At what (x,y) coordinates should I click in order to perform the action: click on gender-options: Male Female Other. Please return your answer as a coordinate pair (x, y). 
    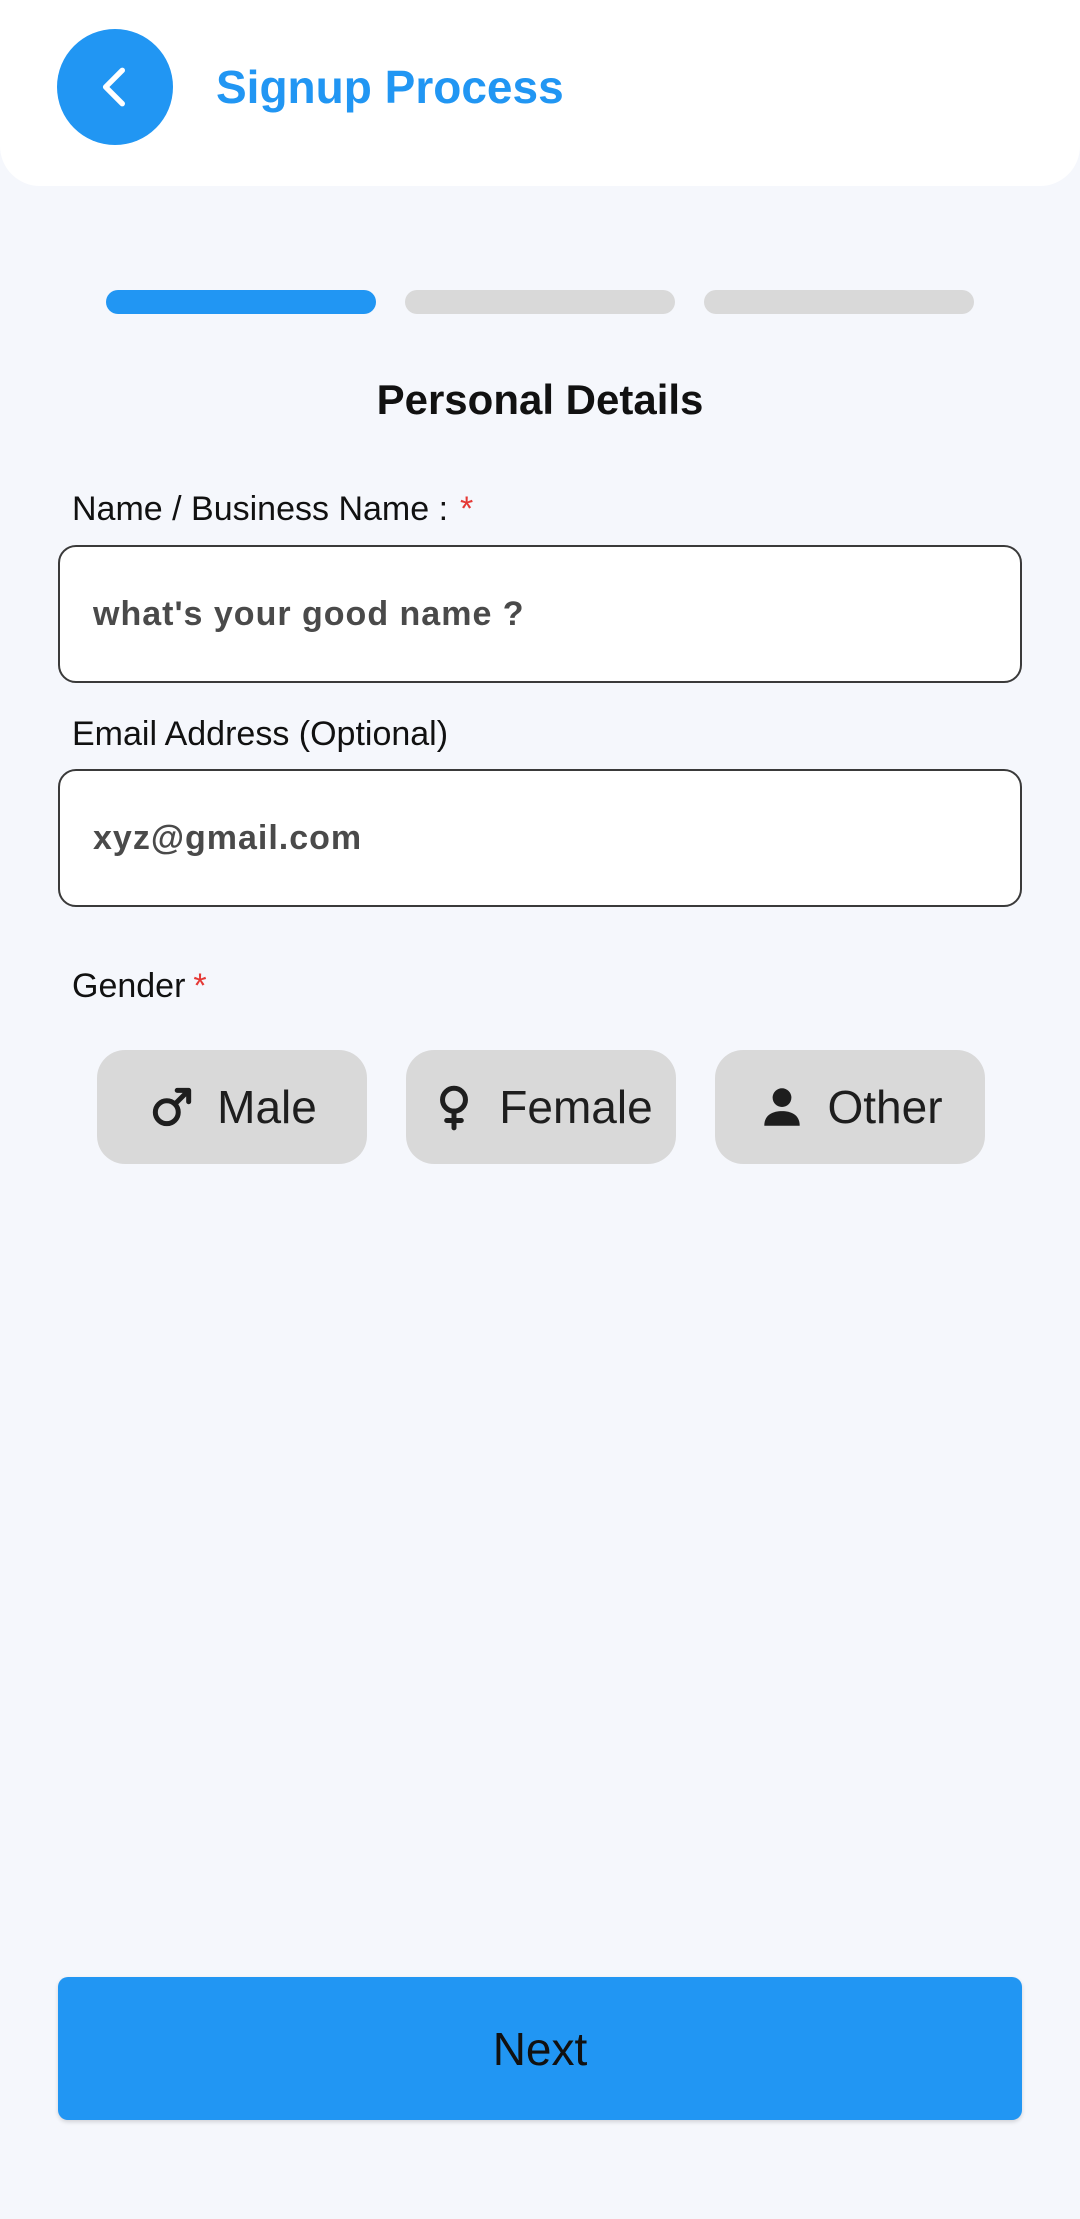
    Looking at the image, I should click on (541, 1107).